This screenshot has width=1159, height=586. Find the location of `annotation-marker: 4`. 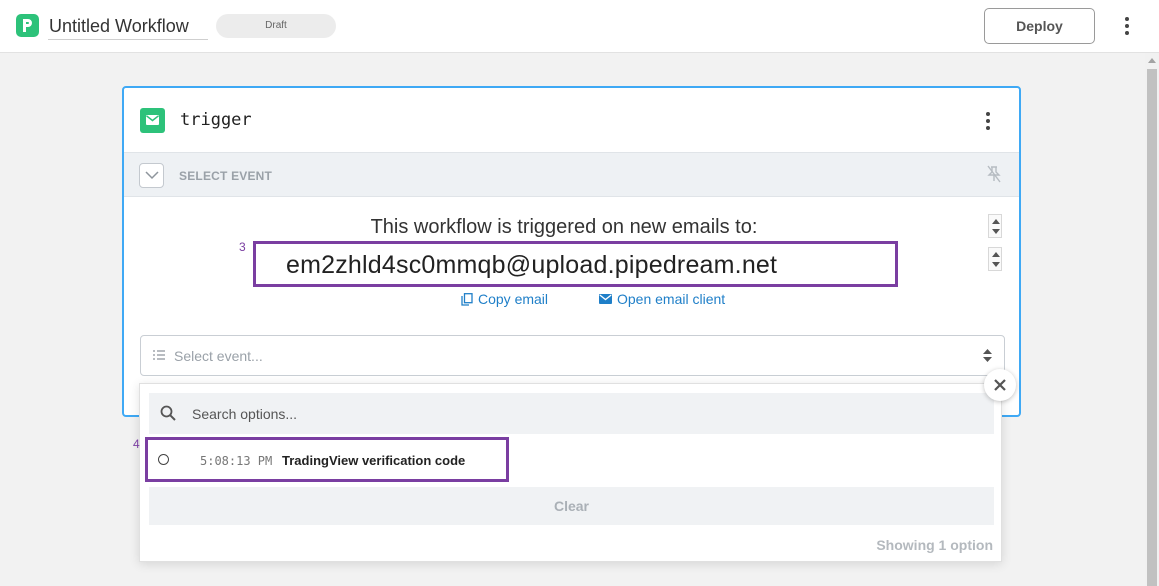

annotation-marker: 4 is located at coordinates (136, 444).